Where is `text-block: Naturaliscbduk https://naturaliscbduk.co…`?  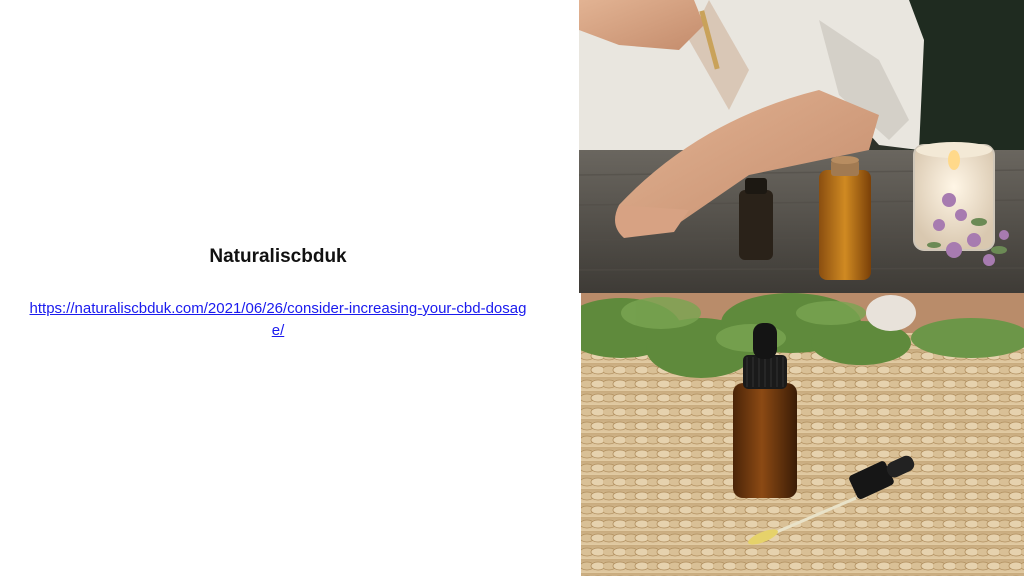
text-block: Naturaliscbduk https://naturaliscbduk.co… is located at coordinates (278, 293).